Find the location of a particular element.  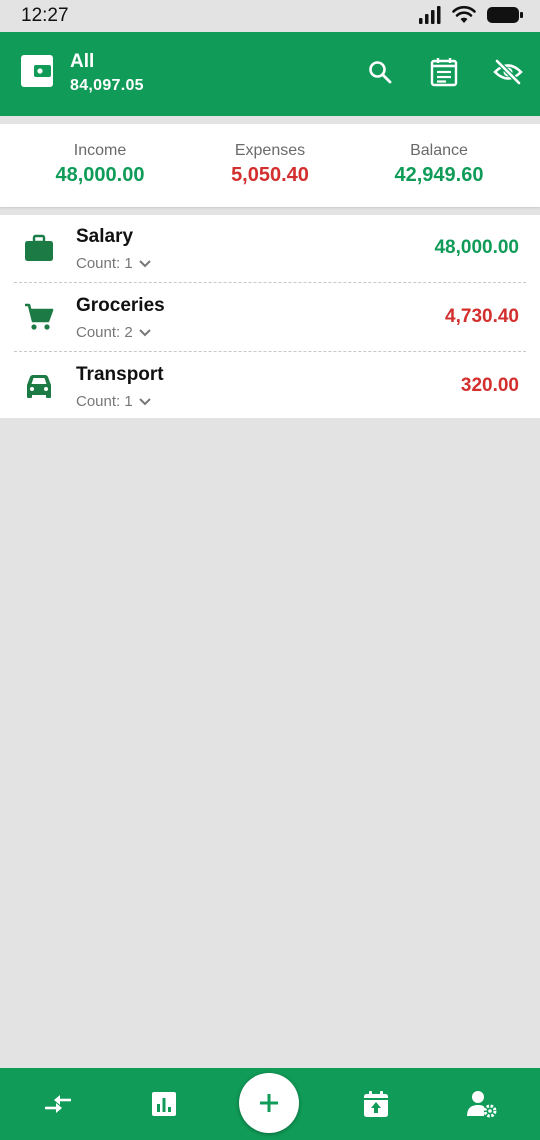

account-settings-button is located at coordinates (482, 1104).